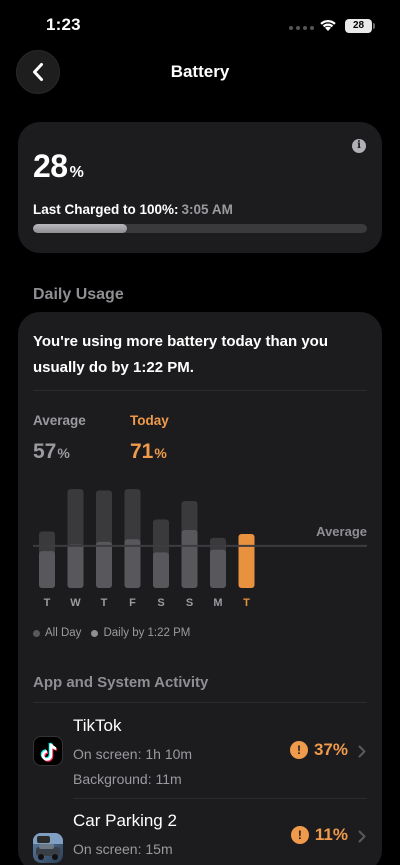 This screenshot has width=400, height=865. What do you see at coordinates (374, 26) in the screenshot?
I see `battery-tip` at bounding box center [374, 26].